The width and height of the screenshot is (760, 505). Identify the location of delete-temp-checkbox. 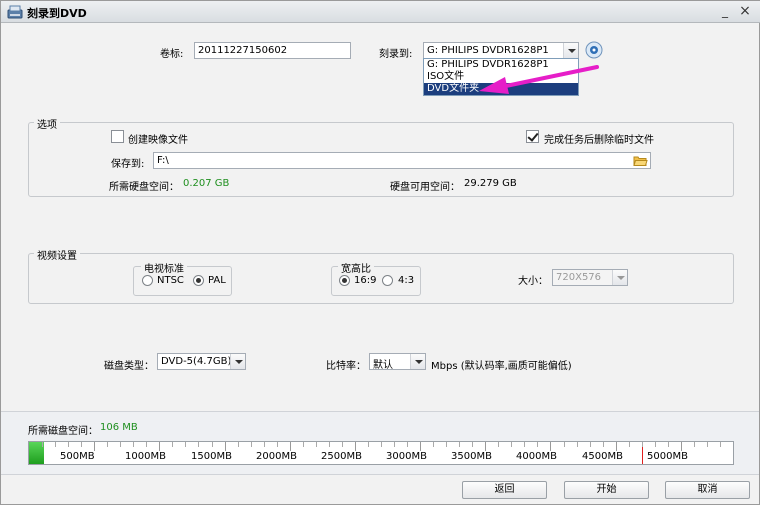
(532, 136).